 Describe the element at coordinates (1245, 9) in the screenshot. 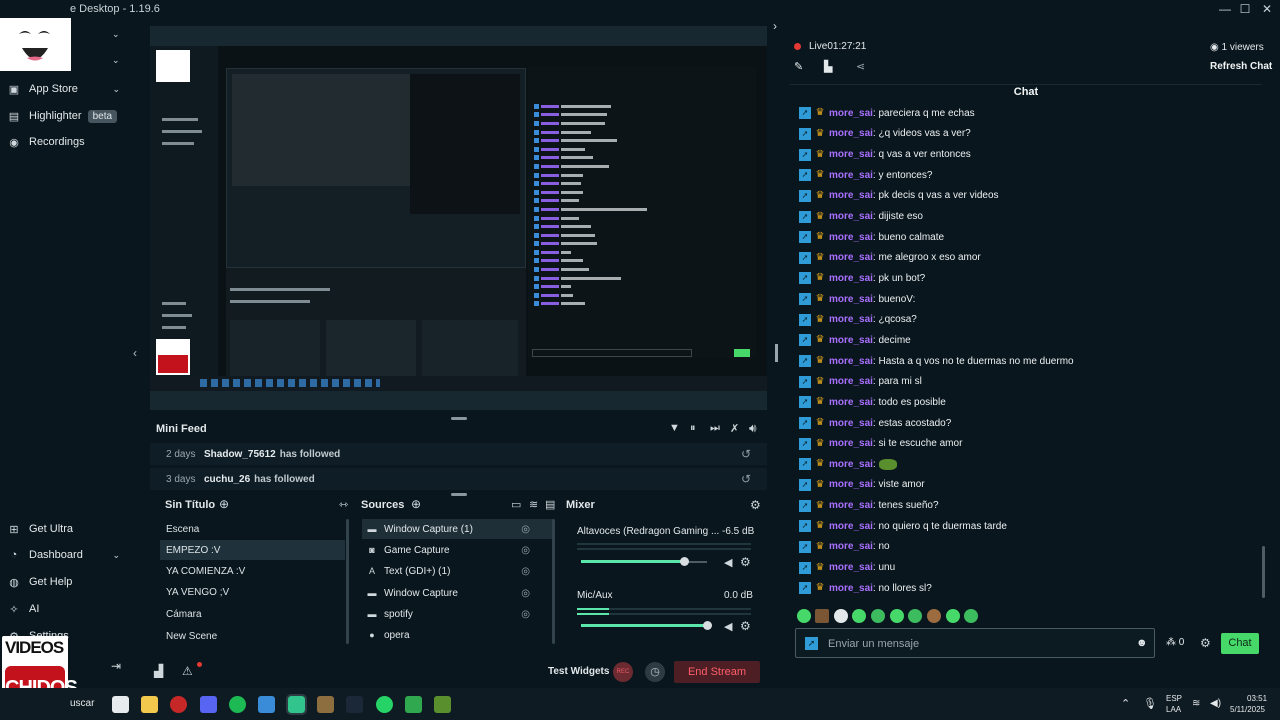

I see `maximize-button: ☐` at that location.